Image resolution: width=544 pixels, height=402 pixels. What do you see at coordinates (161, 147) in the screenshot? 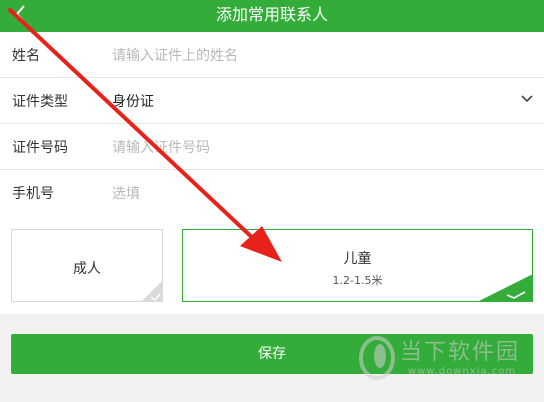
I see `id-number-input: 请输入证件号码` at bounding box center [161, 147].